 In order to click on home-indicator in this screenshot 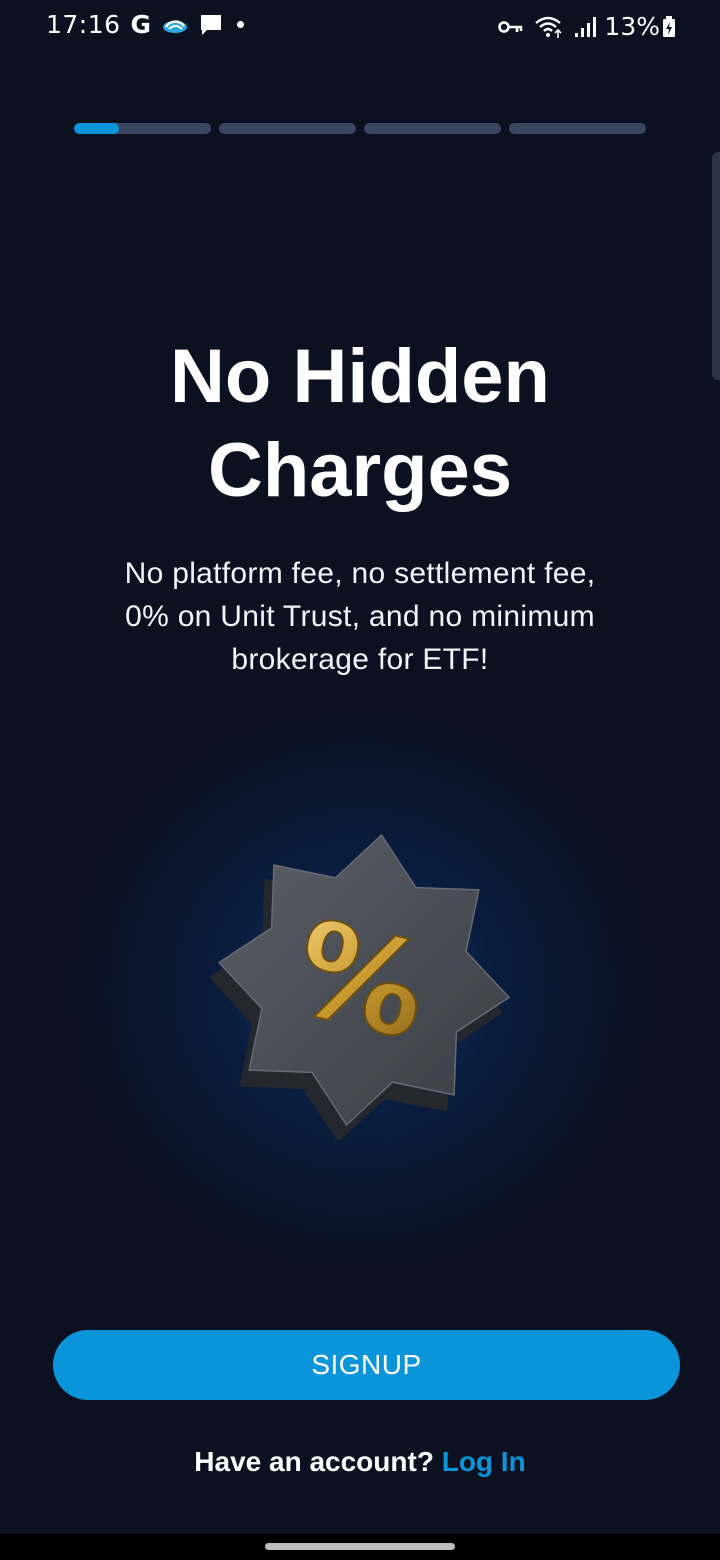, I will do `click(360, 1546)`.